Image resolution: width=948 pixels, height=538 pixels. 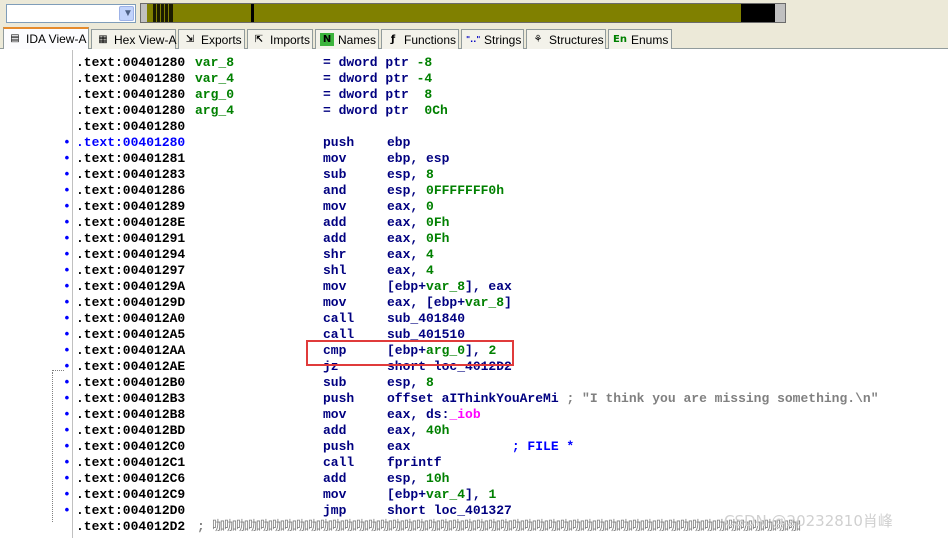 What do you see at coordinates (214, 63) in the screenshot?
I see `stack-variable-name: var_8` at bounding box center [214, 63].